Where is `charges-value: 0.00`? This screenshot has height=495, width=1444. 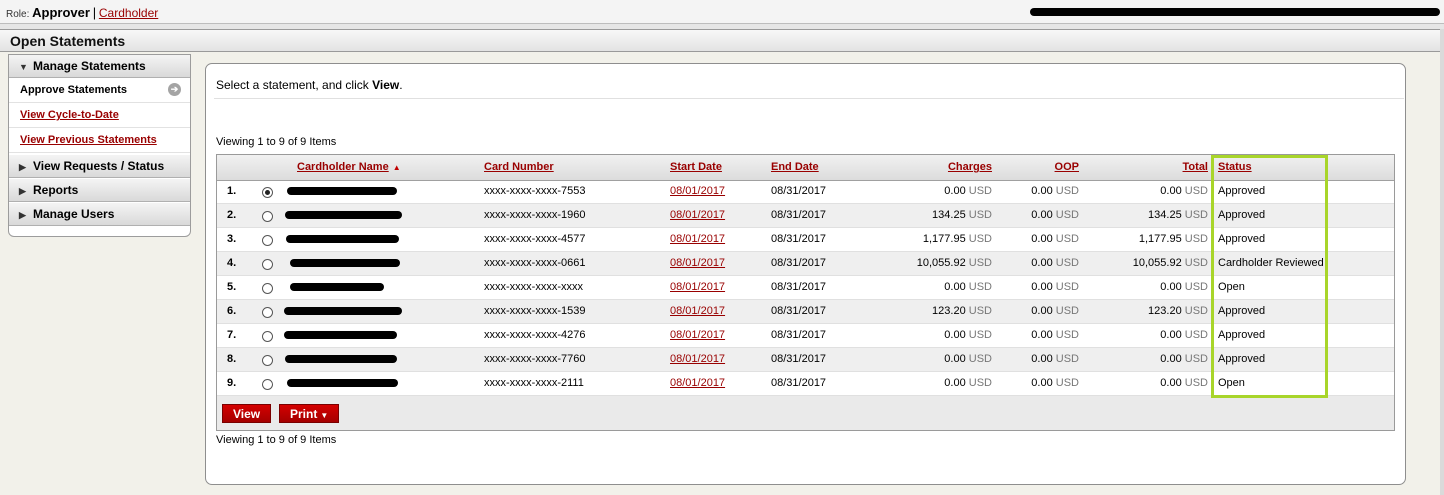 charges-value: 0.00 is located at coordinates (955, 191).